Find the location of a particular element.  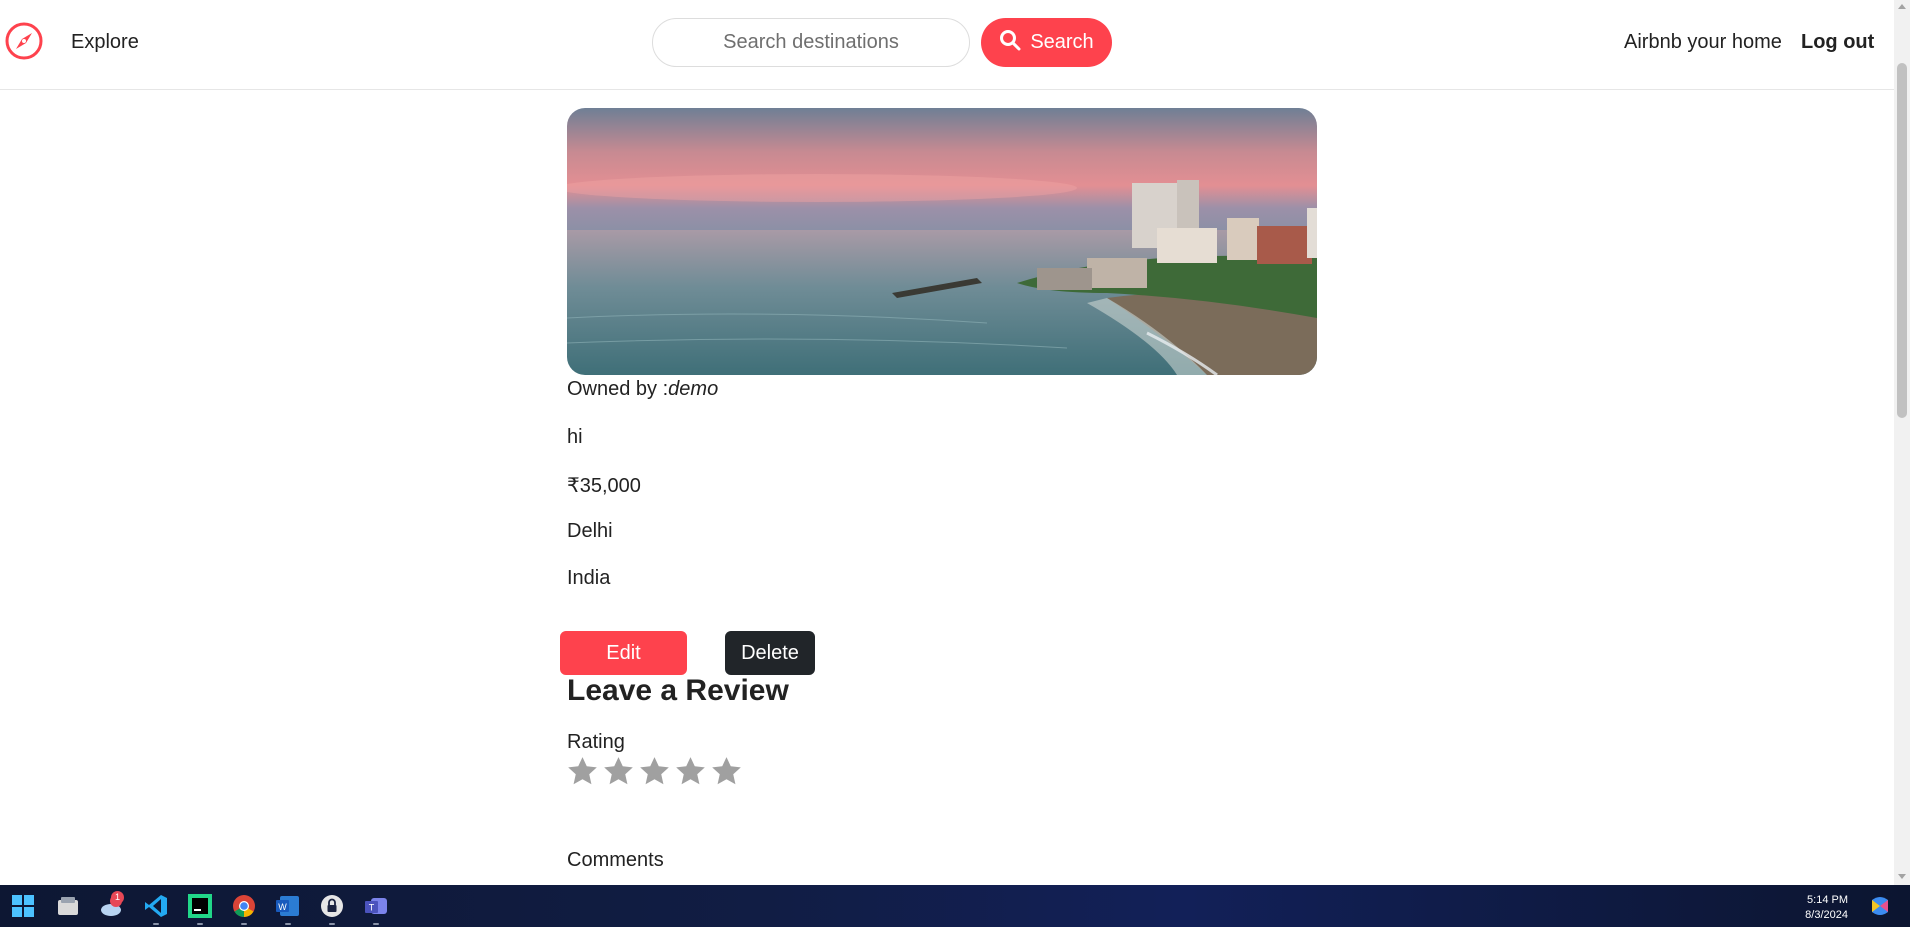

listing-country: India is located at coordinates (589, 578).